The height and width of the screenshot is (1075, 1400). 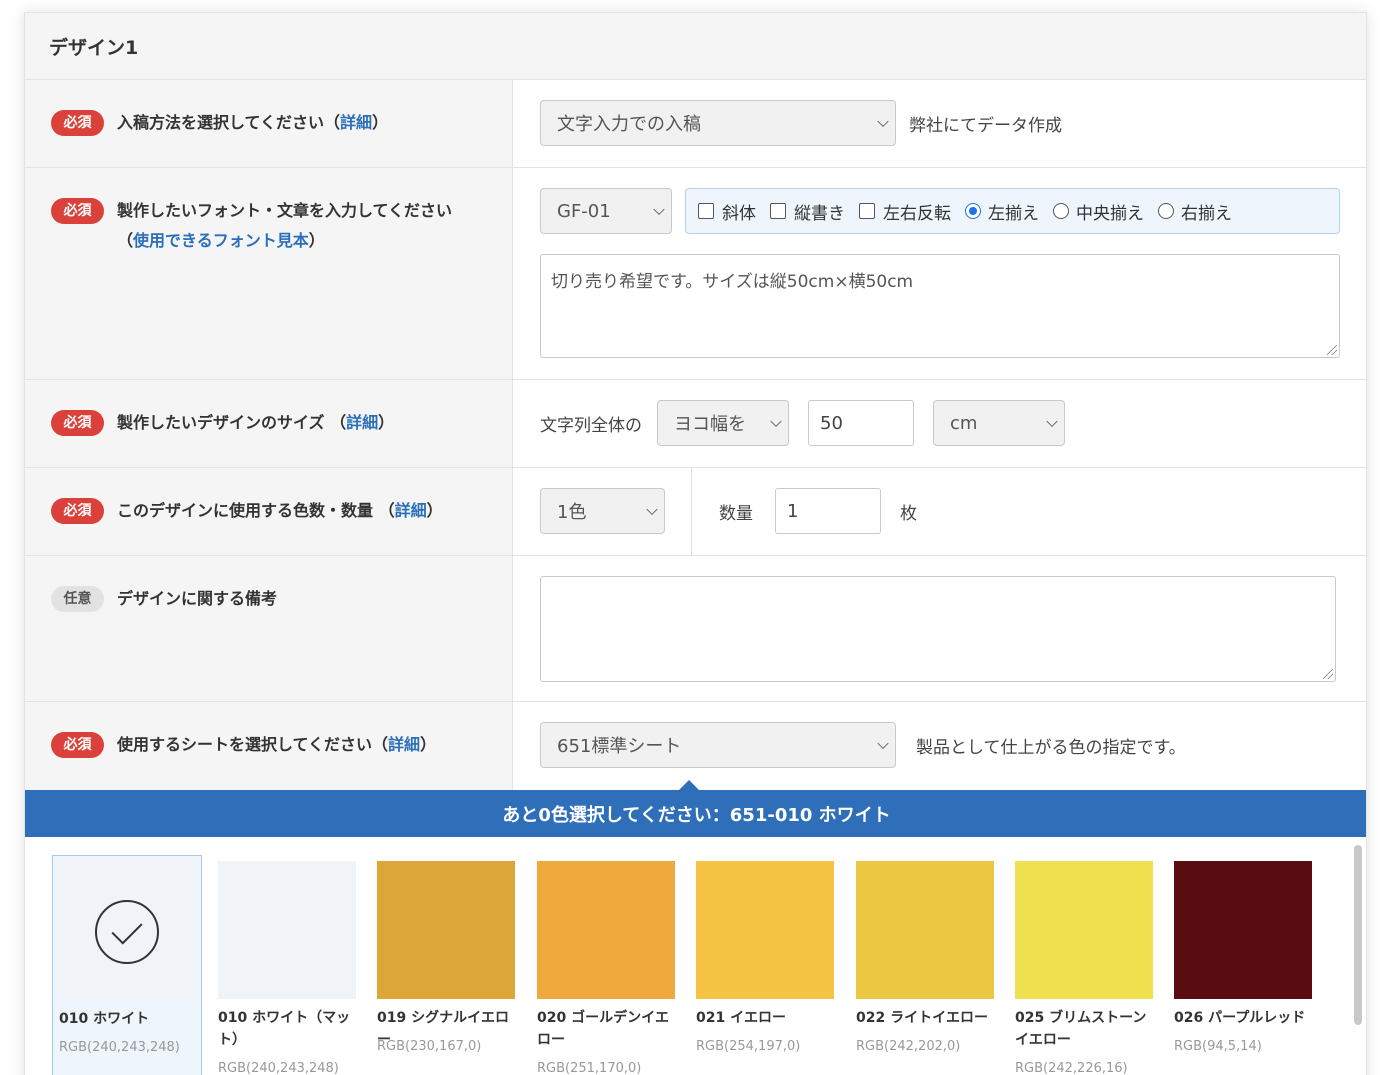 I want to click on row-notes-label: 任意 デザインに関する備考, so click(x=269, y=628).